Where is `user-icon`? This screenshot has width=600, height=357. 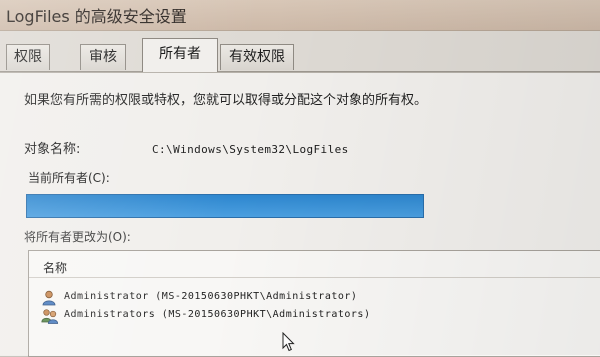
user-icon is located at coordinates (50, 298).